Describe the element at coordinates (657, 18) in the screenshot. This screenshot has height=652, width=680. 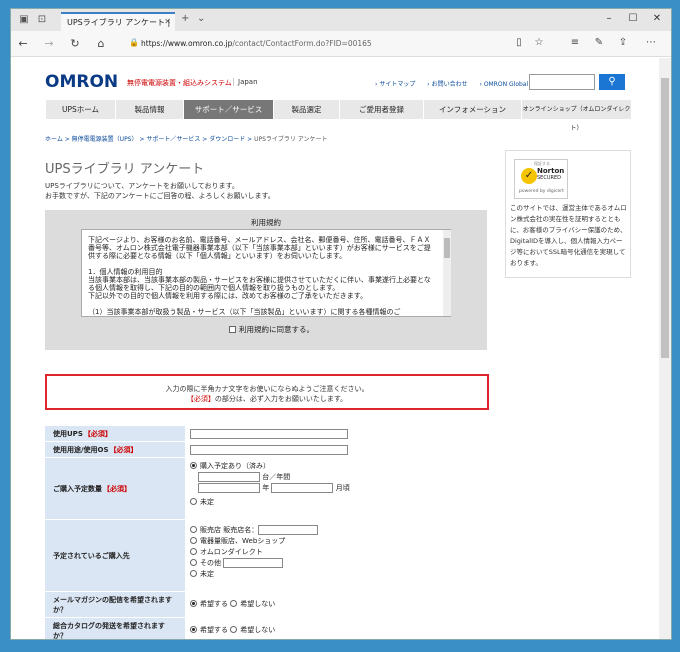
I see `window-close-icon: ✕` at that location.